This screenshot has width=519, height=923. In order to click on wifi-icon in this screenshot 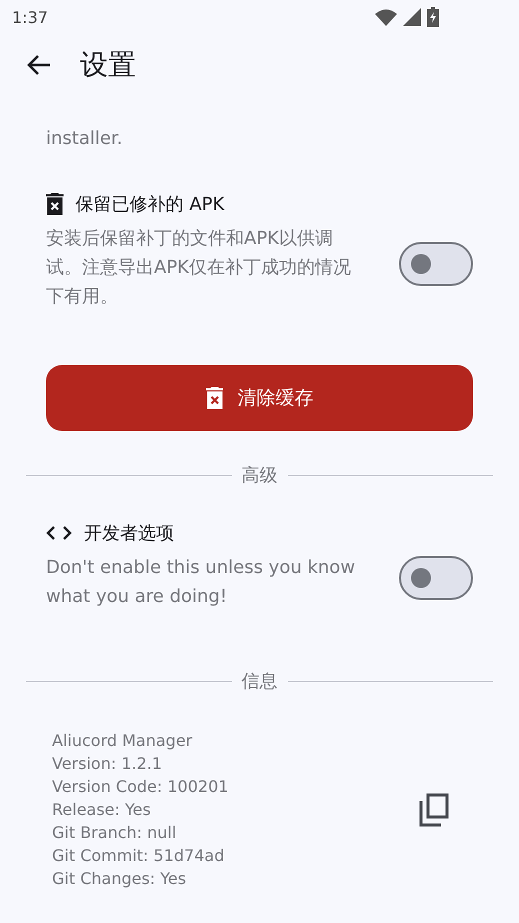, I will do `click(386, 17)`.